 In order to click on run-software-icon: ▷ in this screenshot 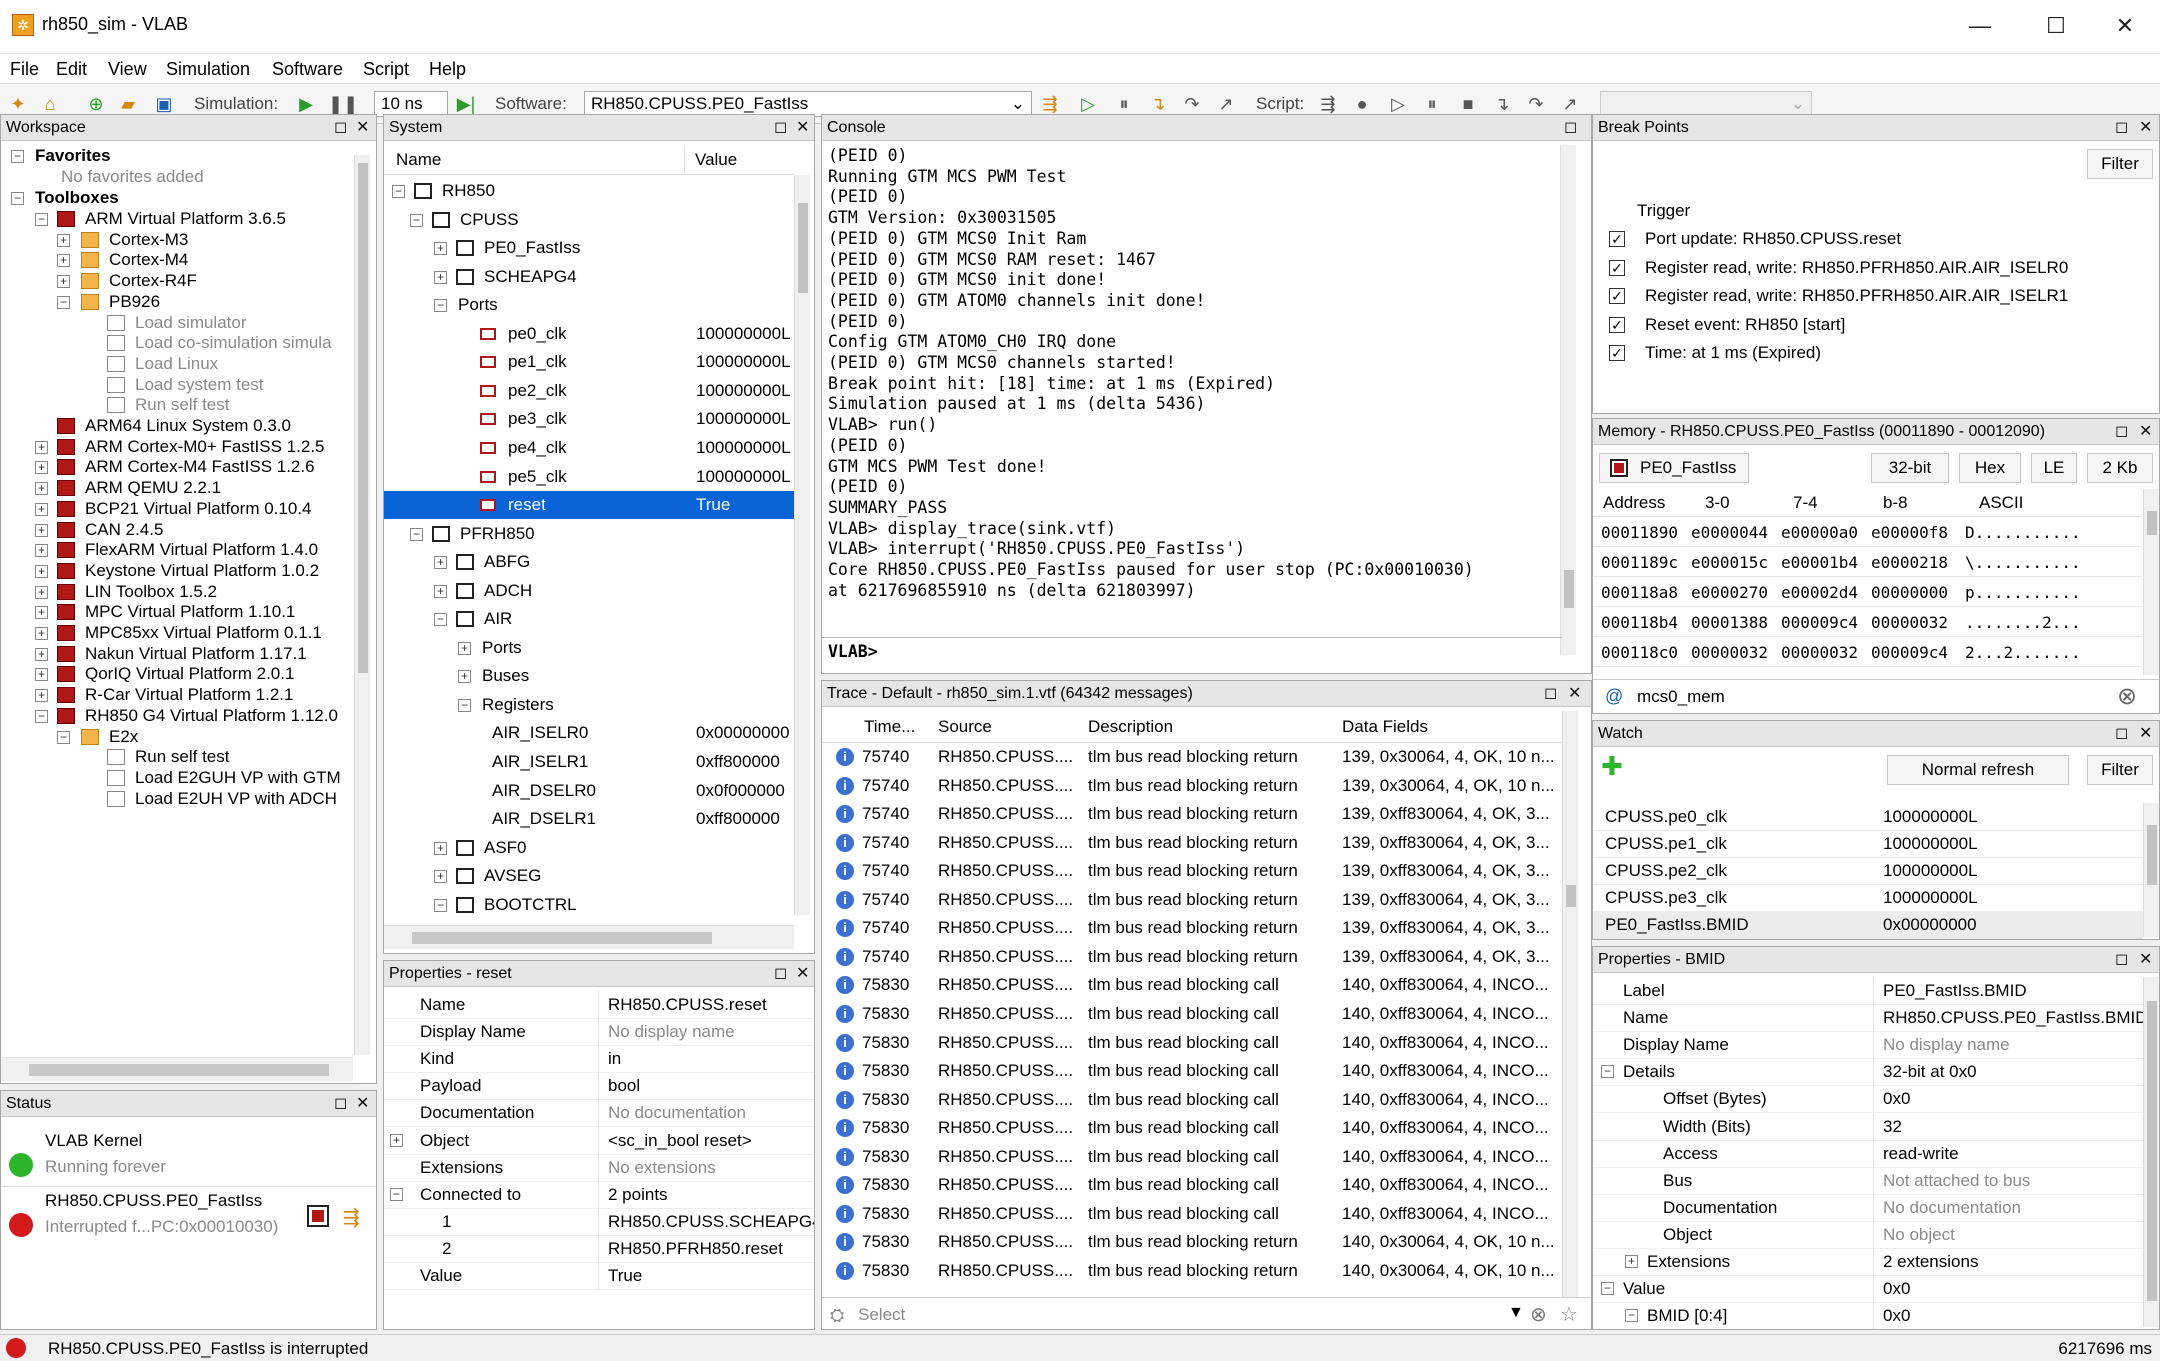, I will do `click(1088, 104)`.